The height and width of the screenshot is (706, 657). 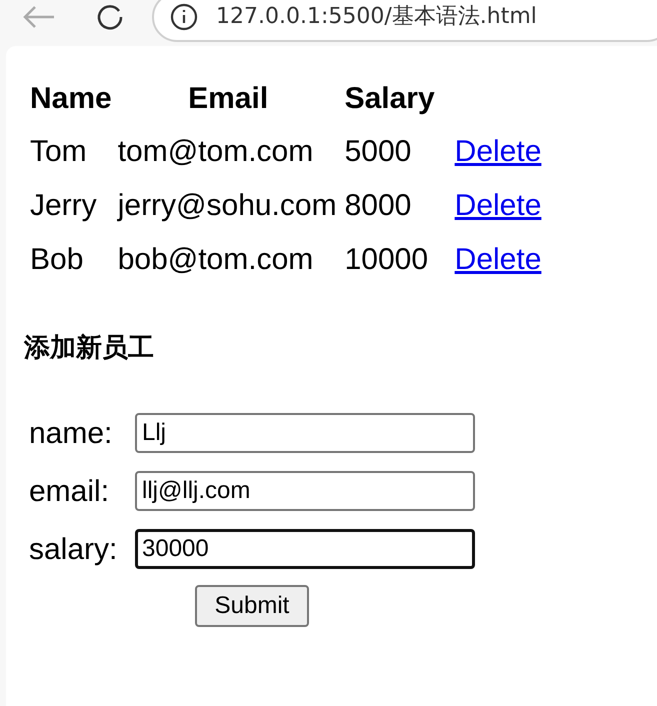 I want to click on field-label: salary:, so click(x=73, y=550).